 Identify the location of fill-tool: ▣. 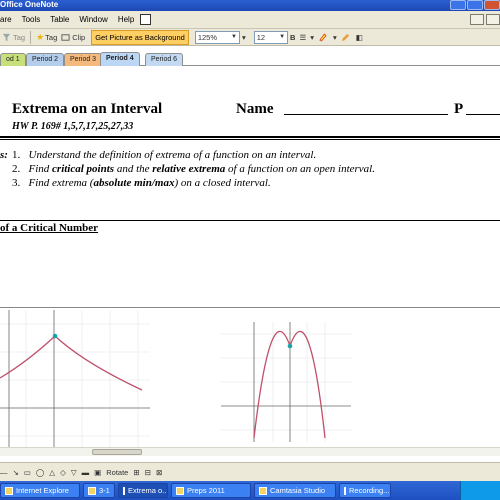
(97, 472).